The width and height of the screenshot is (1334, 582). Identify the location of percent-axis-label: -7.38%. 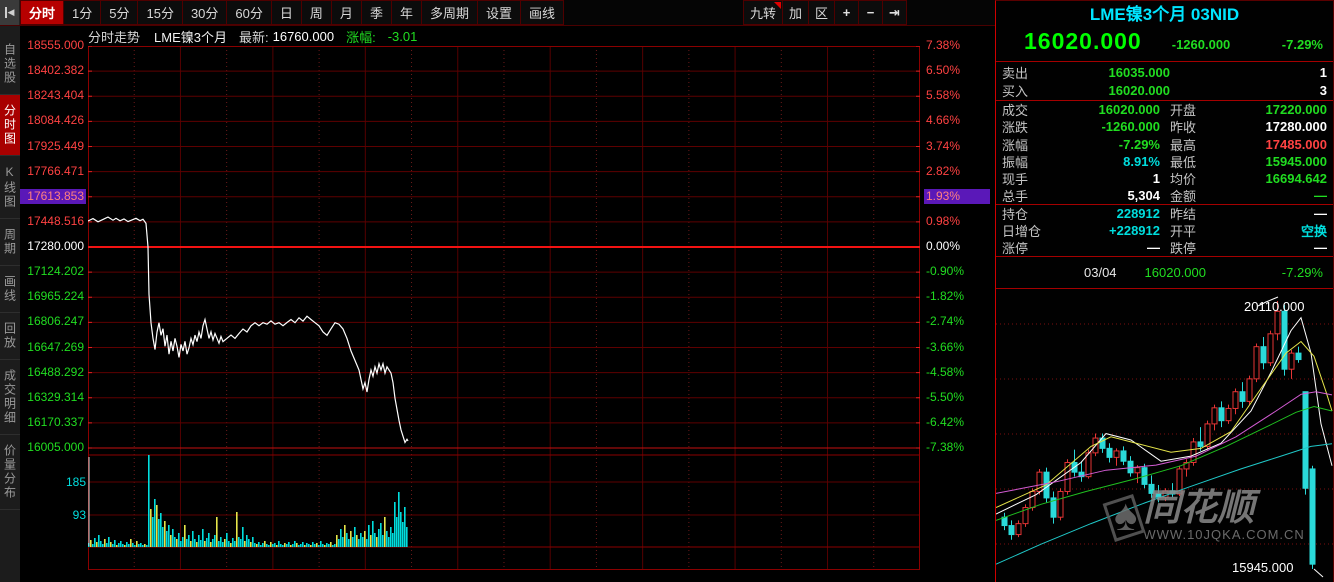
(945, 447).